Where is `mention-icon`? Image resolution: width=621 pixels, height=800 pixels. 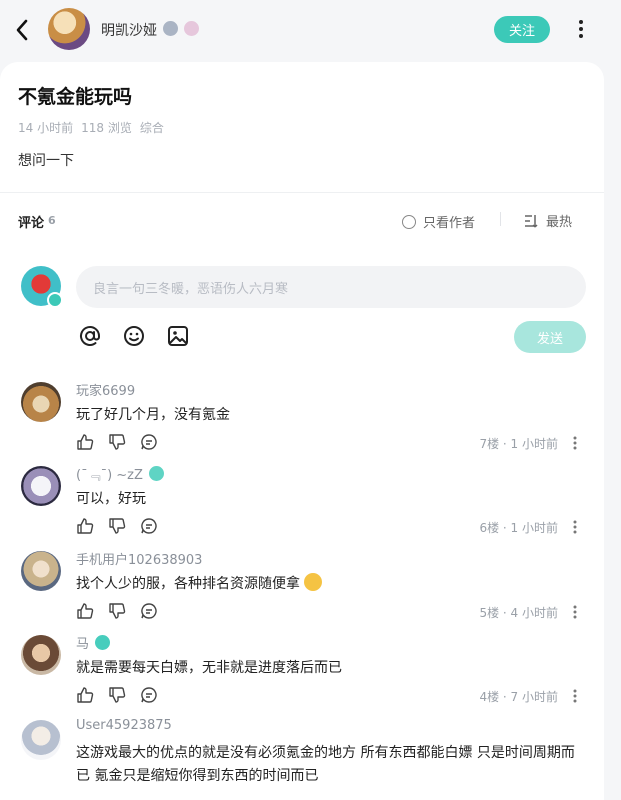
mention-icon is located at coordinates (90, 336).